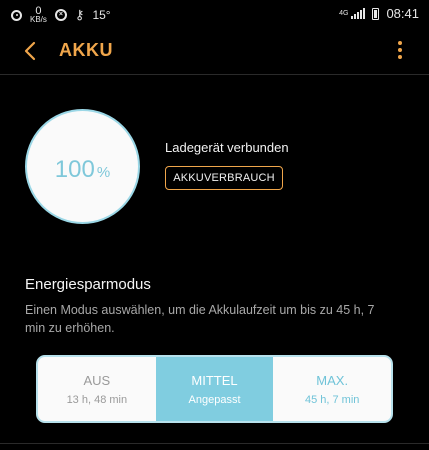  I want to click on charger-status: Ladegerät verbunden, so click(227, 147).